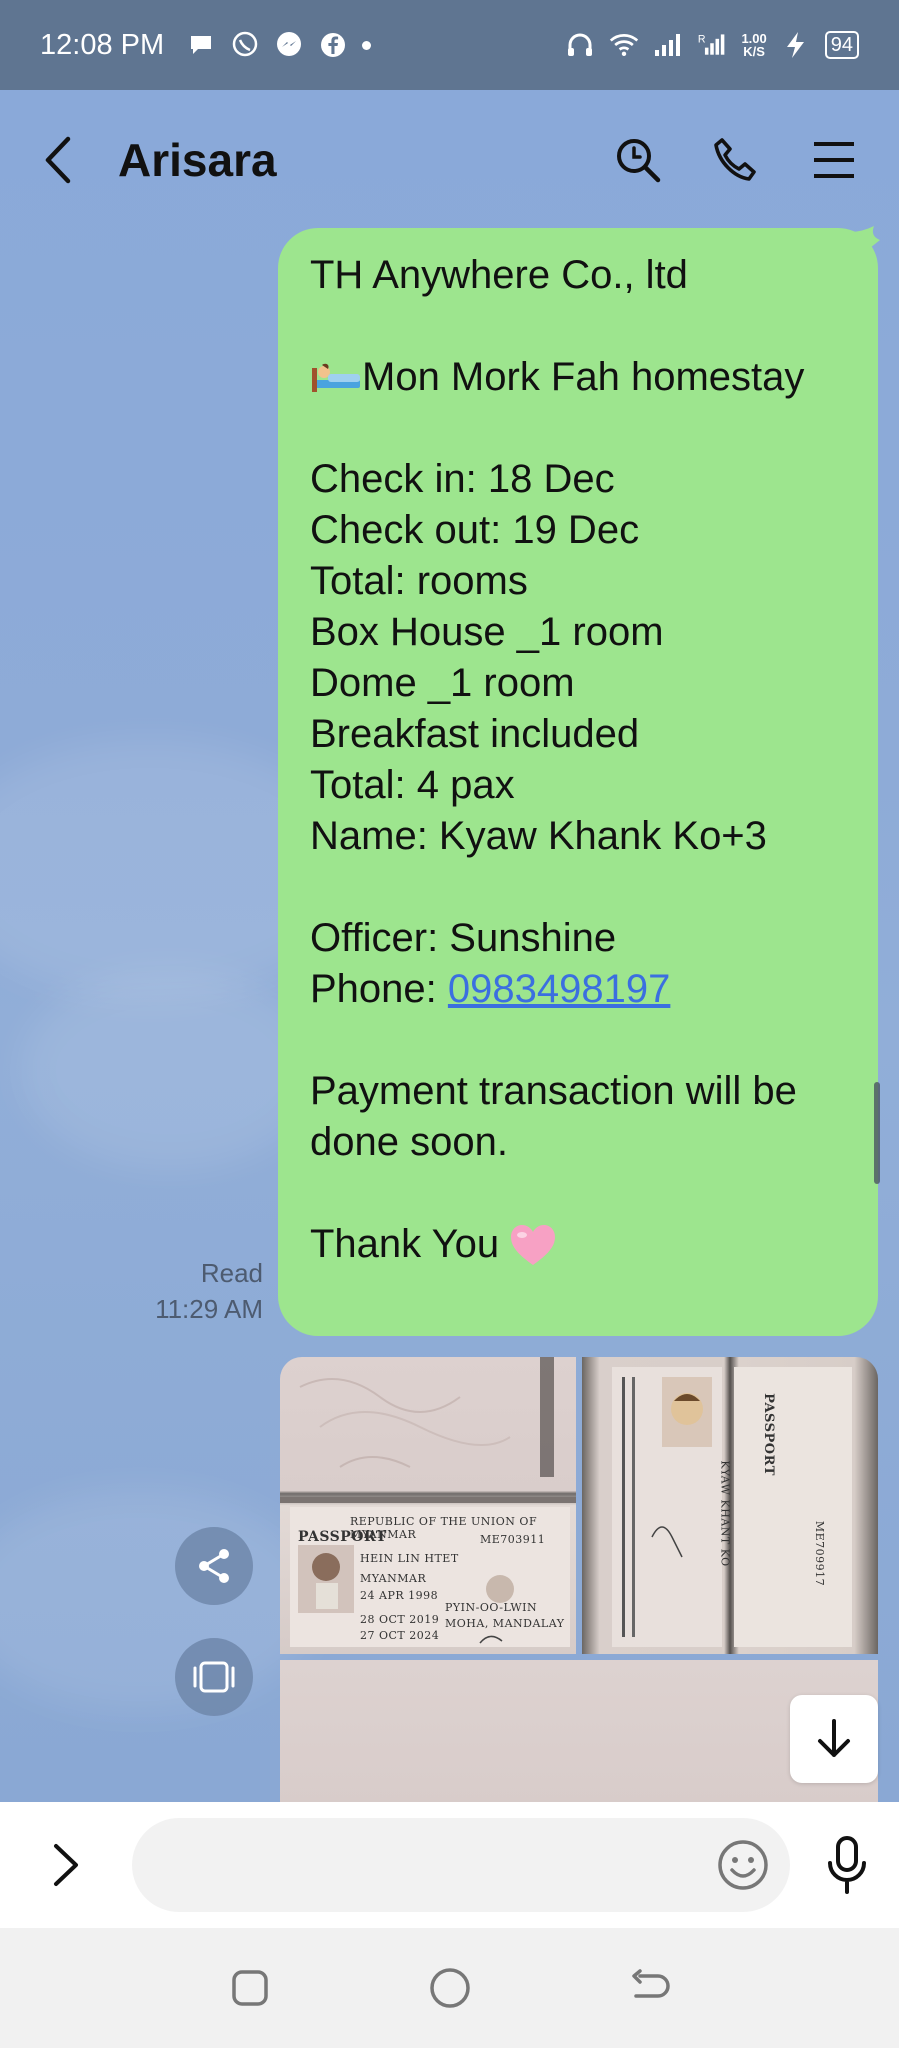 This screenshot has width=899, height=2048. I want to click on message-time: 11:29 AM, so click(209, 1309).